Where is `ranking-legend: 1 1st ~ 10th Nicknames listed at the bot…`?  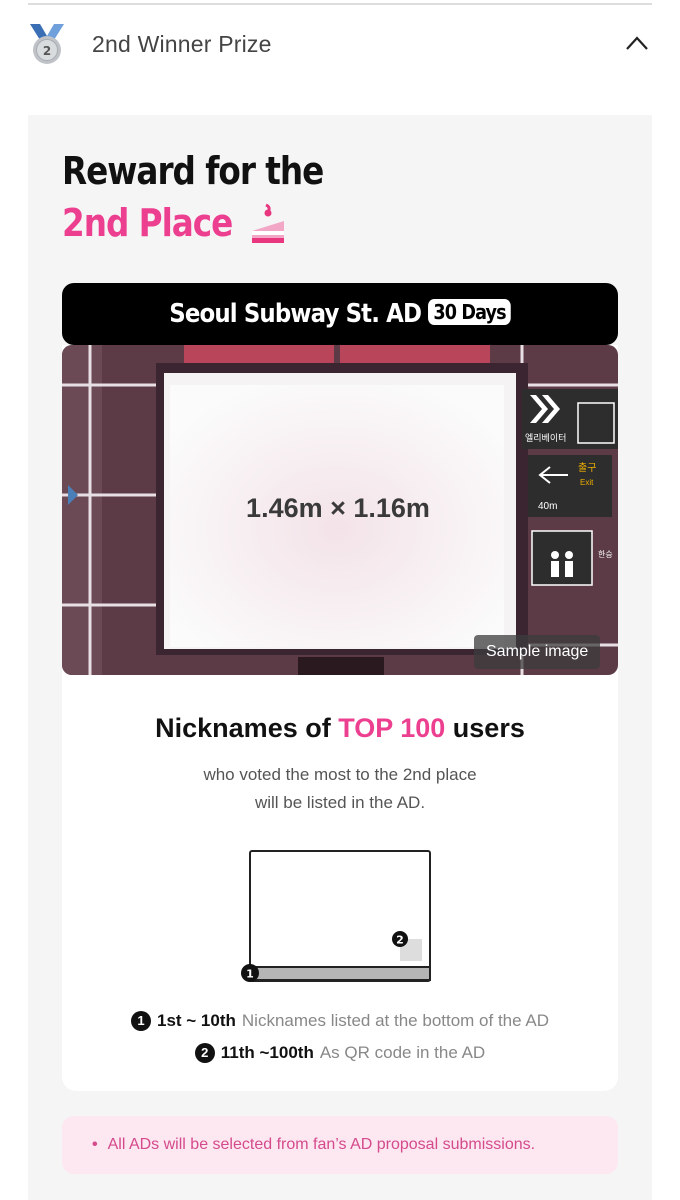 ranking-legend: 1 1st ~ 10th Nicknames listed at the bot… is located at coordinates (340, 1037).